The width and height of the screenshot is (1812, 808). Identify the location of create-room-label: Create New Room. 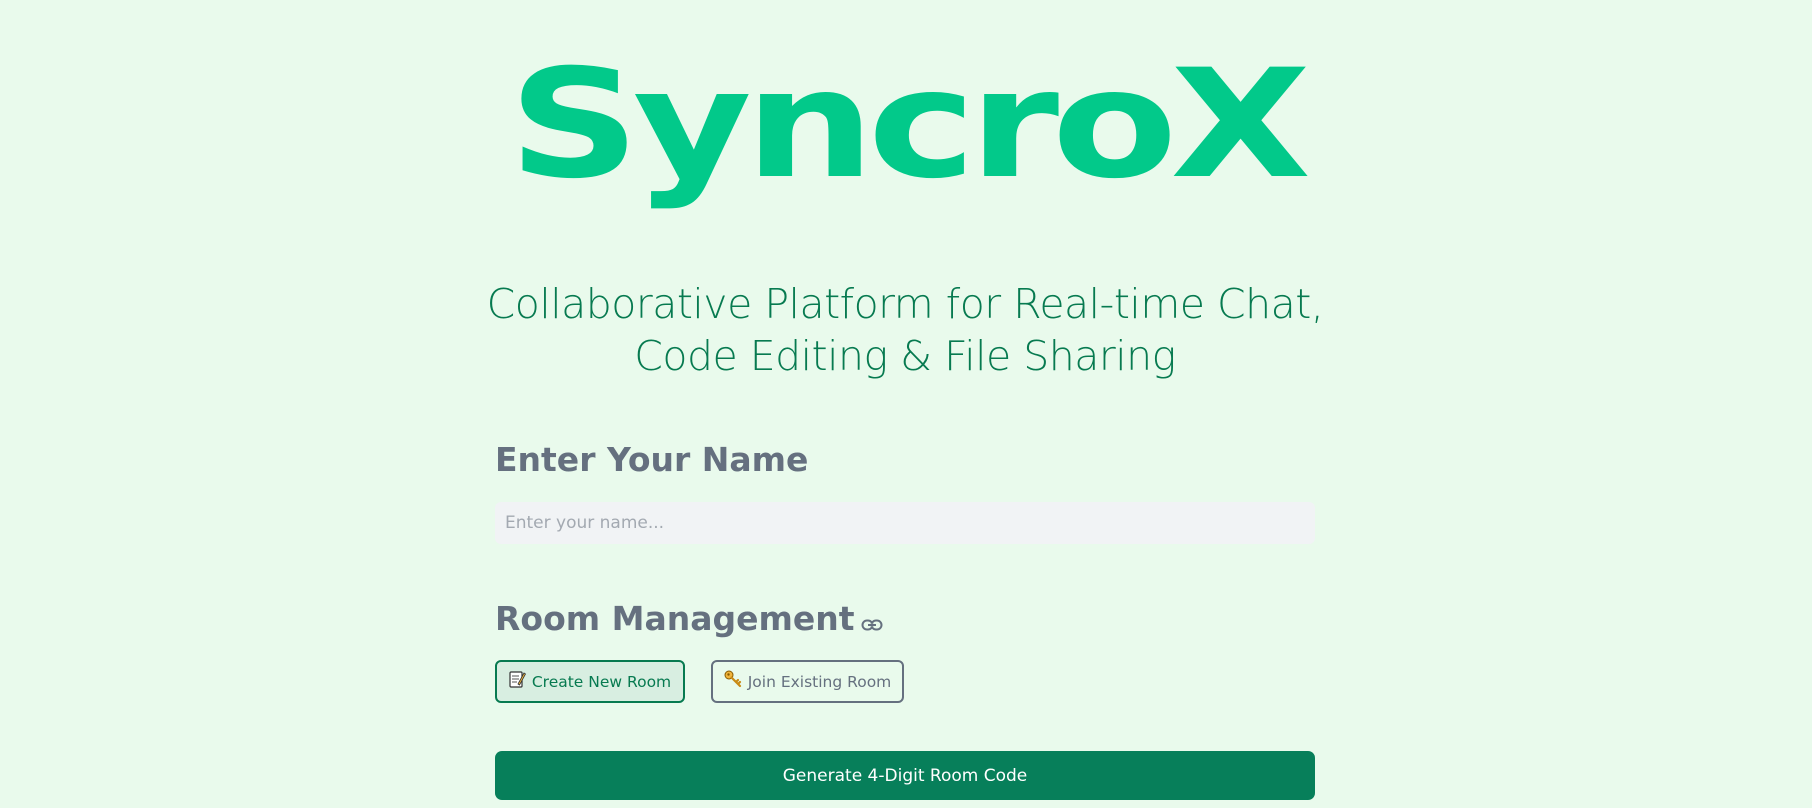
(601, 681).